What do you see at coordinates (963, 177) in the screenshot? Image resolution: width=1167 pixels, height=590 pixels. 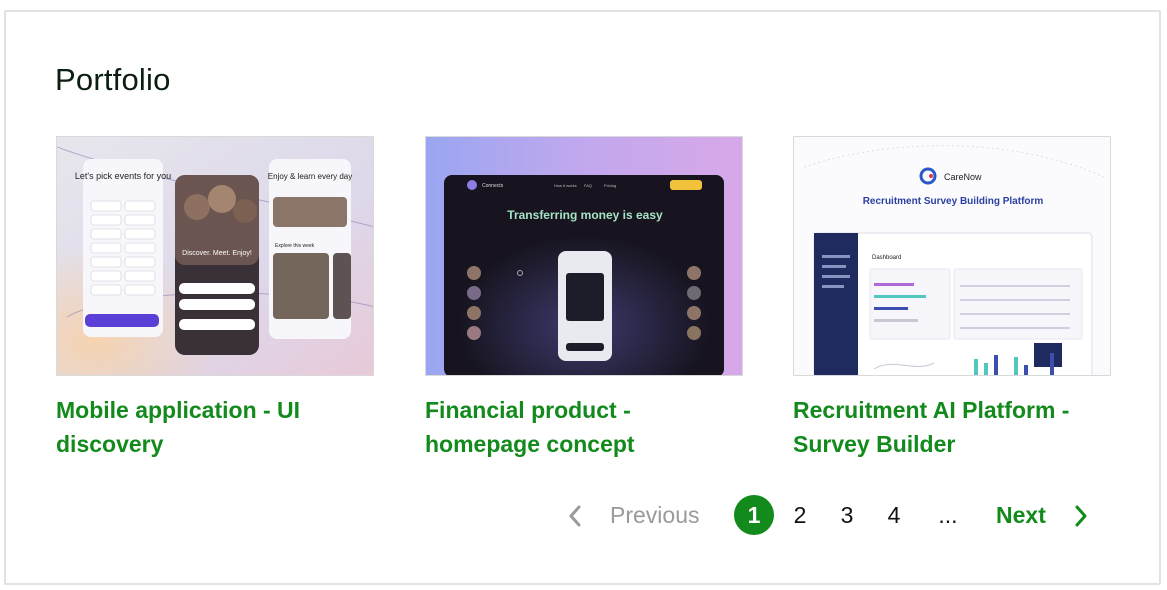 I see `thumb-text: CareNow` at bounding box center [963, 177].